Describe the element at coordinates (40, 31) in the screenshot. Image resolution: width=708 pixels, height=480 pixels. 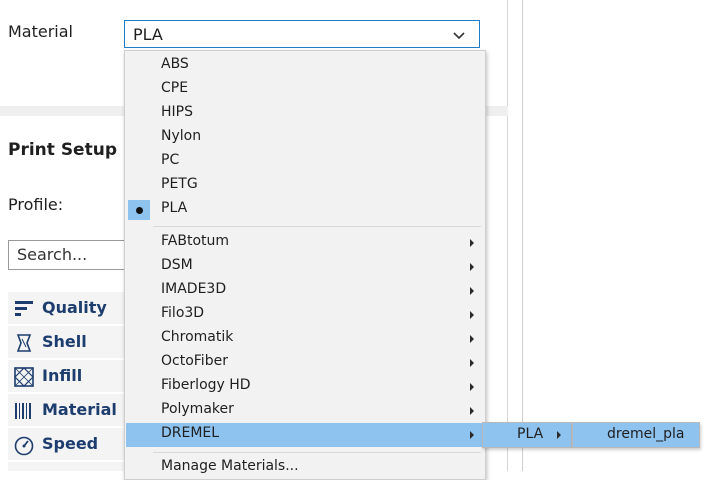
I see `material-label: Material` at that location.